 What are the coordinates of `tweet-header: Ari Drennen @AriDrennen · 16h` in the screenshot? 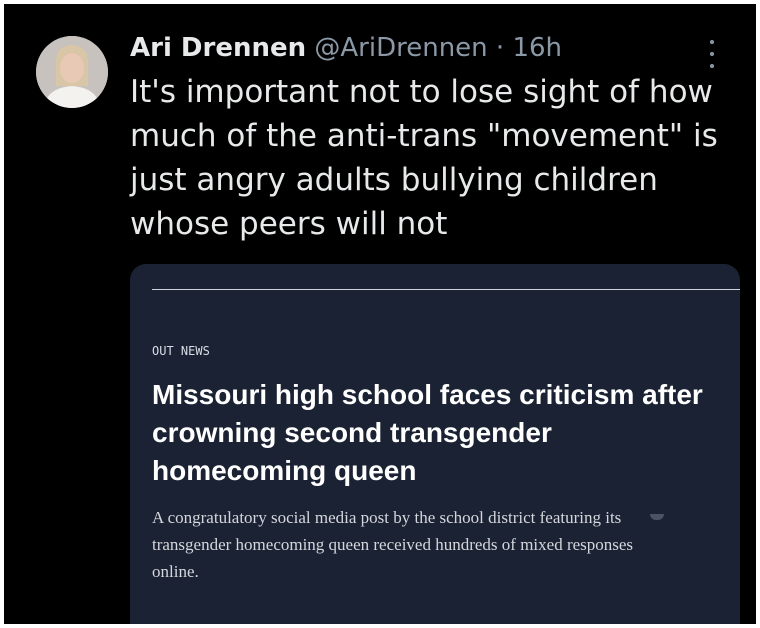 It's located at (346, 48).